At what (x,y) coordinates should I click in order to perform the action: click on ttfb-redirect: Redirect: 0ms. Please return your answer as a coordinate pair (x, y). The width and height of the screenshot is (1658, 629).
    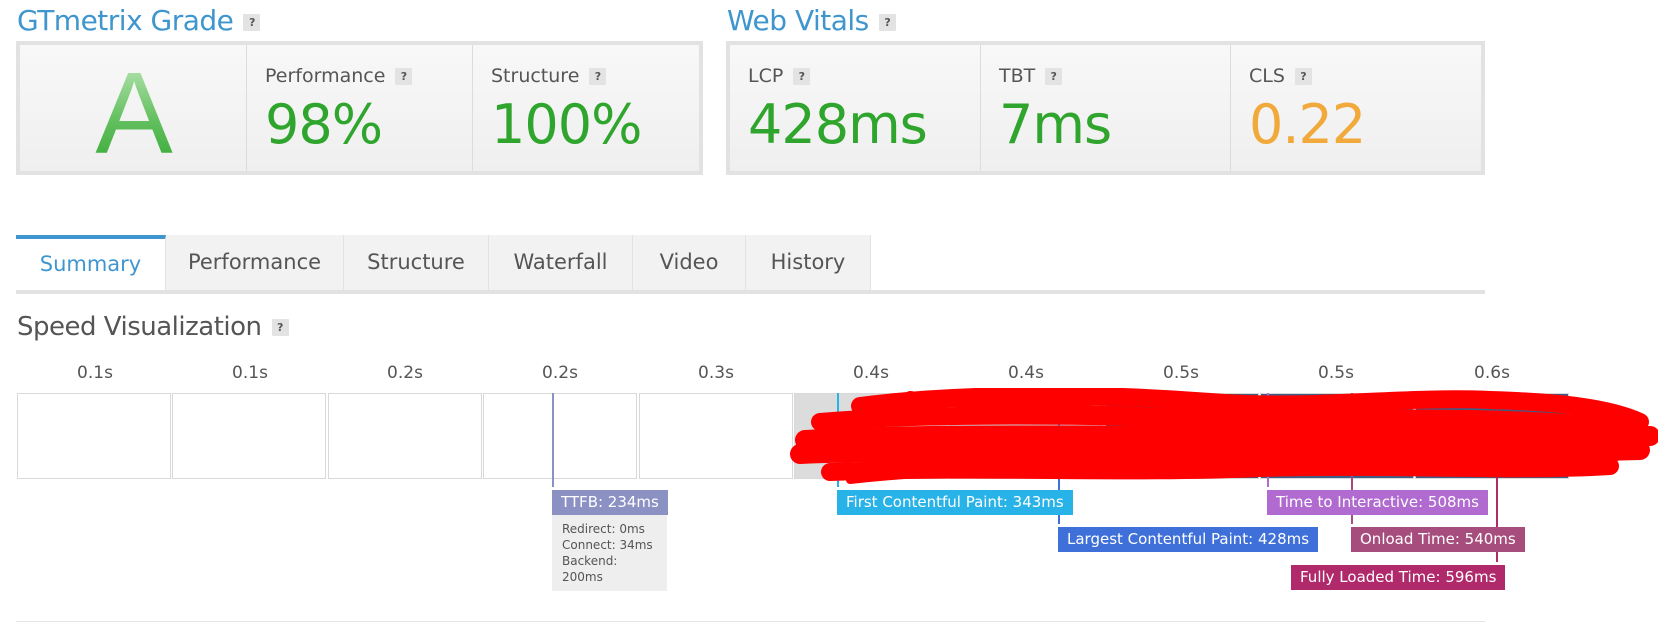
    Looking at the image, I should click on (603, 529).